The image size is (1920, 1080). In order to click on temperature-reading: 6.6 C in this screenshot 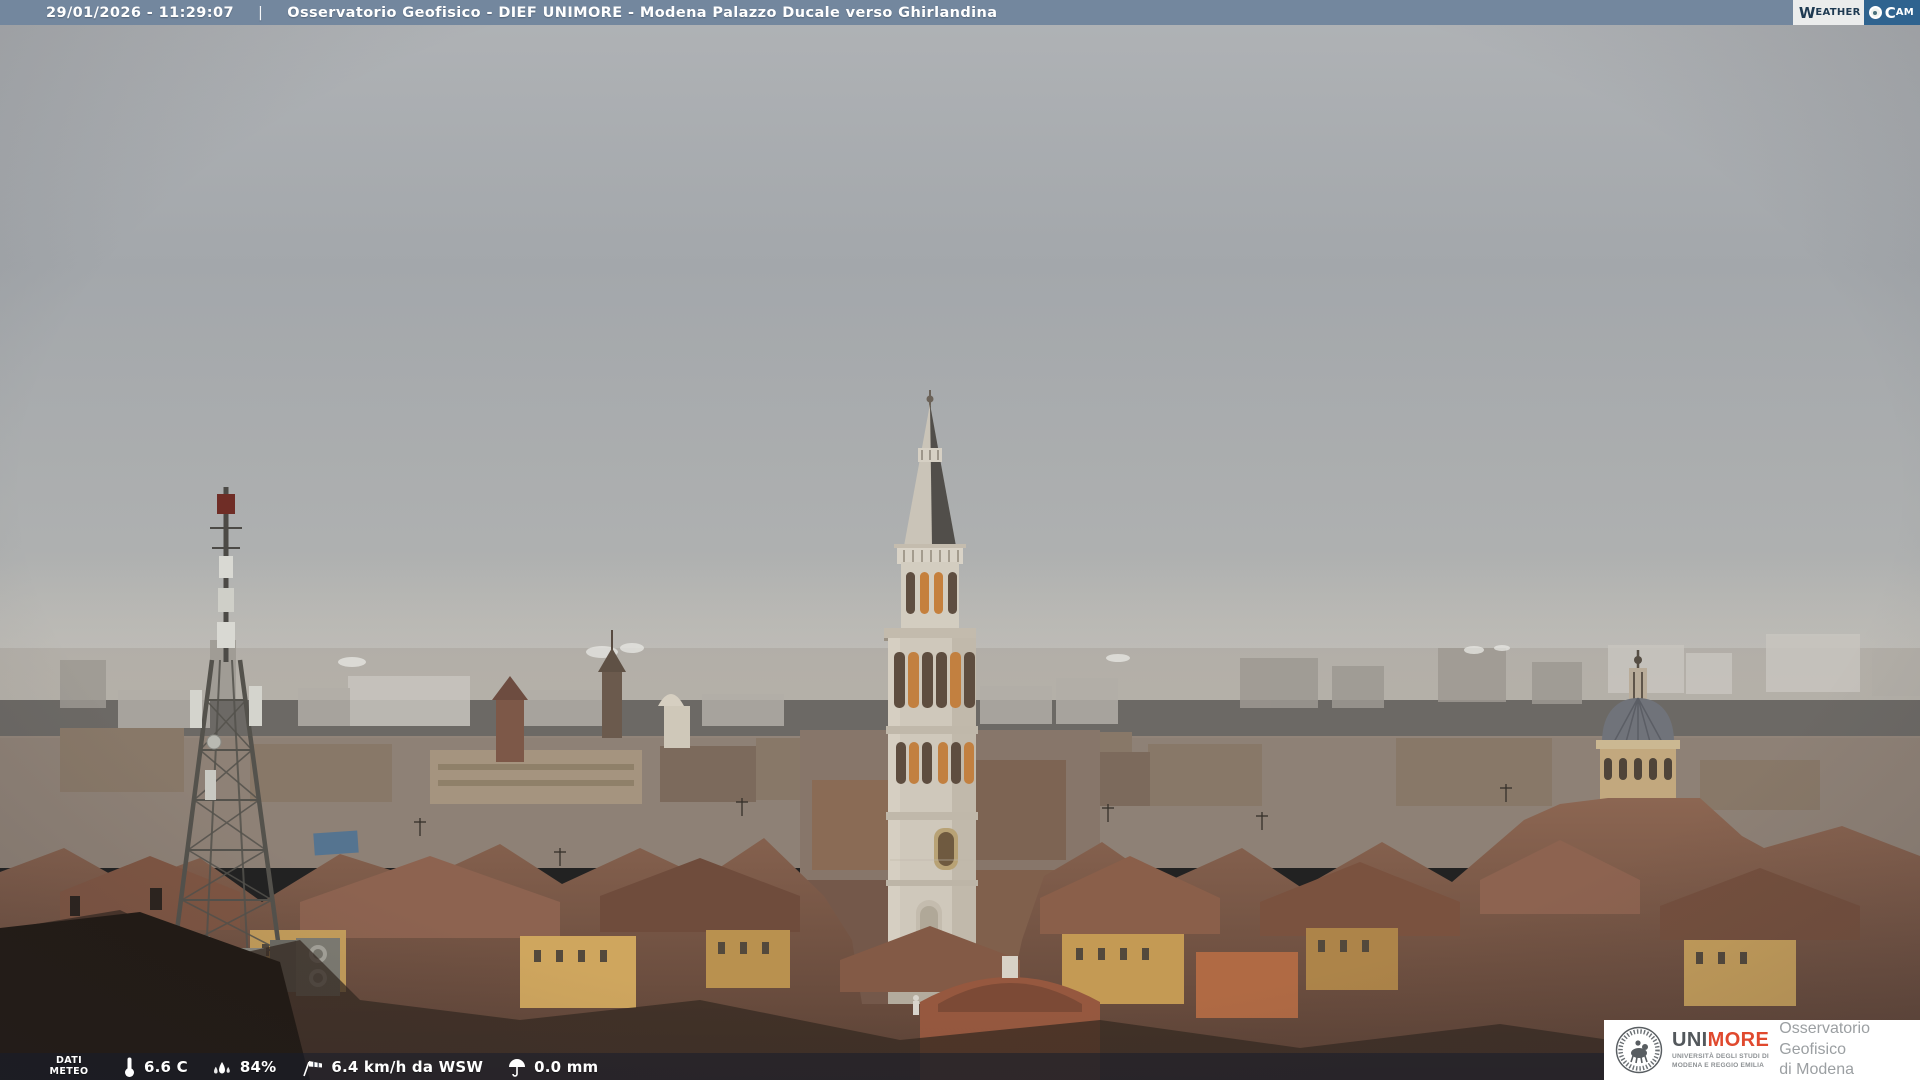, I will do `click(155, 1067)`.